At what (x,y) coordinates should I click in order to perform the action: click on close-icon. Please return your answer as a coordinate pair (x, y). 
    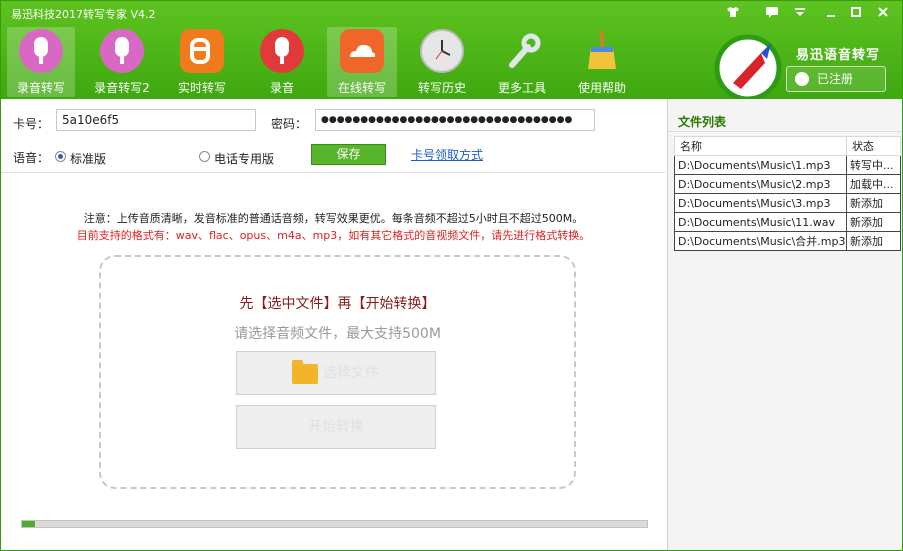
    Looking at the image, I should click on (883, 13).